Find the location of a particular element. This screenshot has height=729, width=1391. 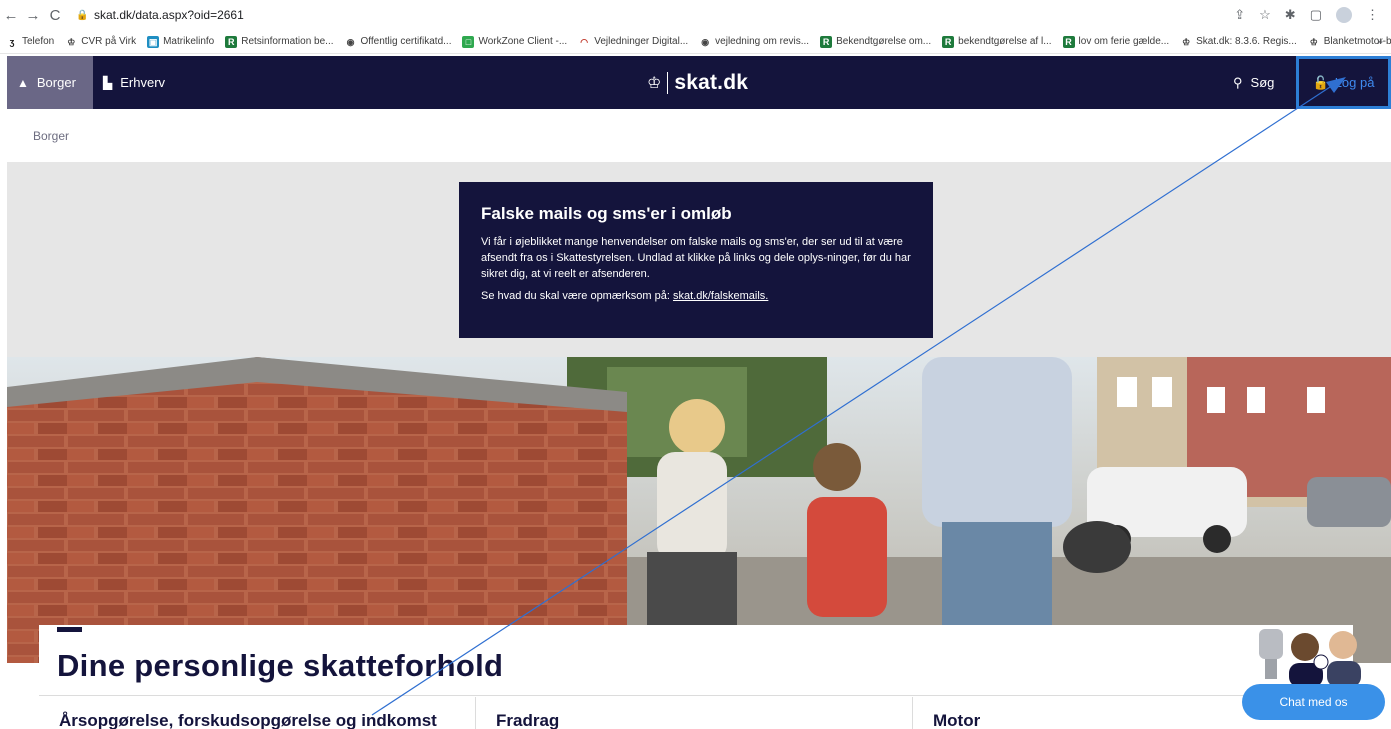

bookmark-item: ♔ CVR på Virk is located at coordinates (100, 42).